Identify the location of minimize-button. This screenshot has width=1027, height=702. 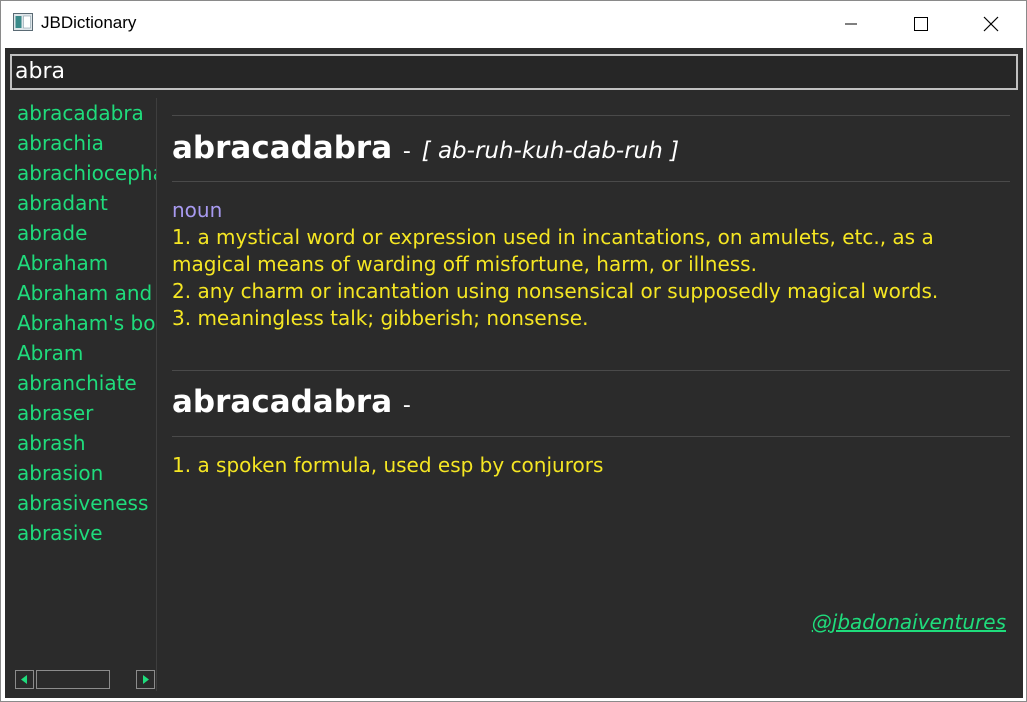
(851, 24).